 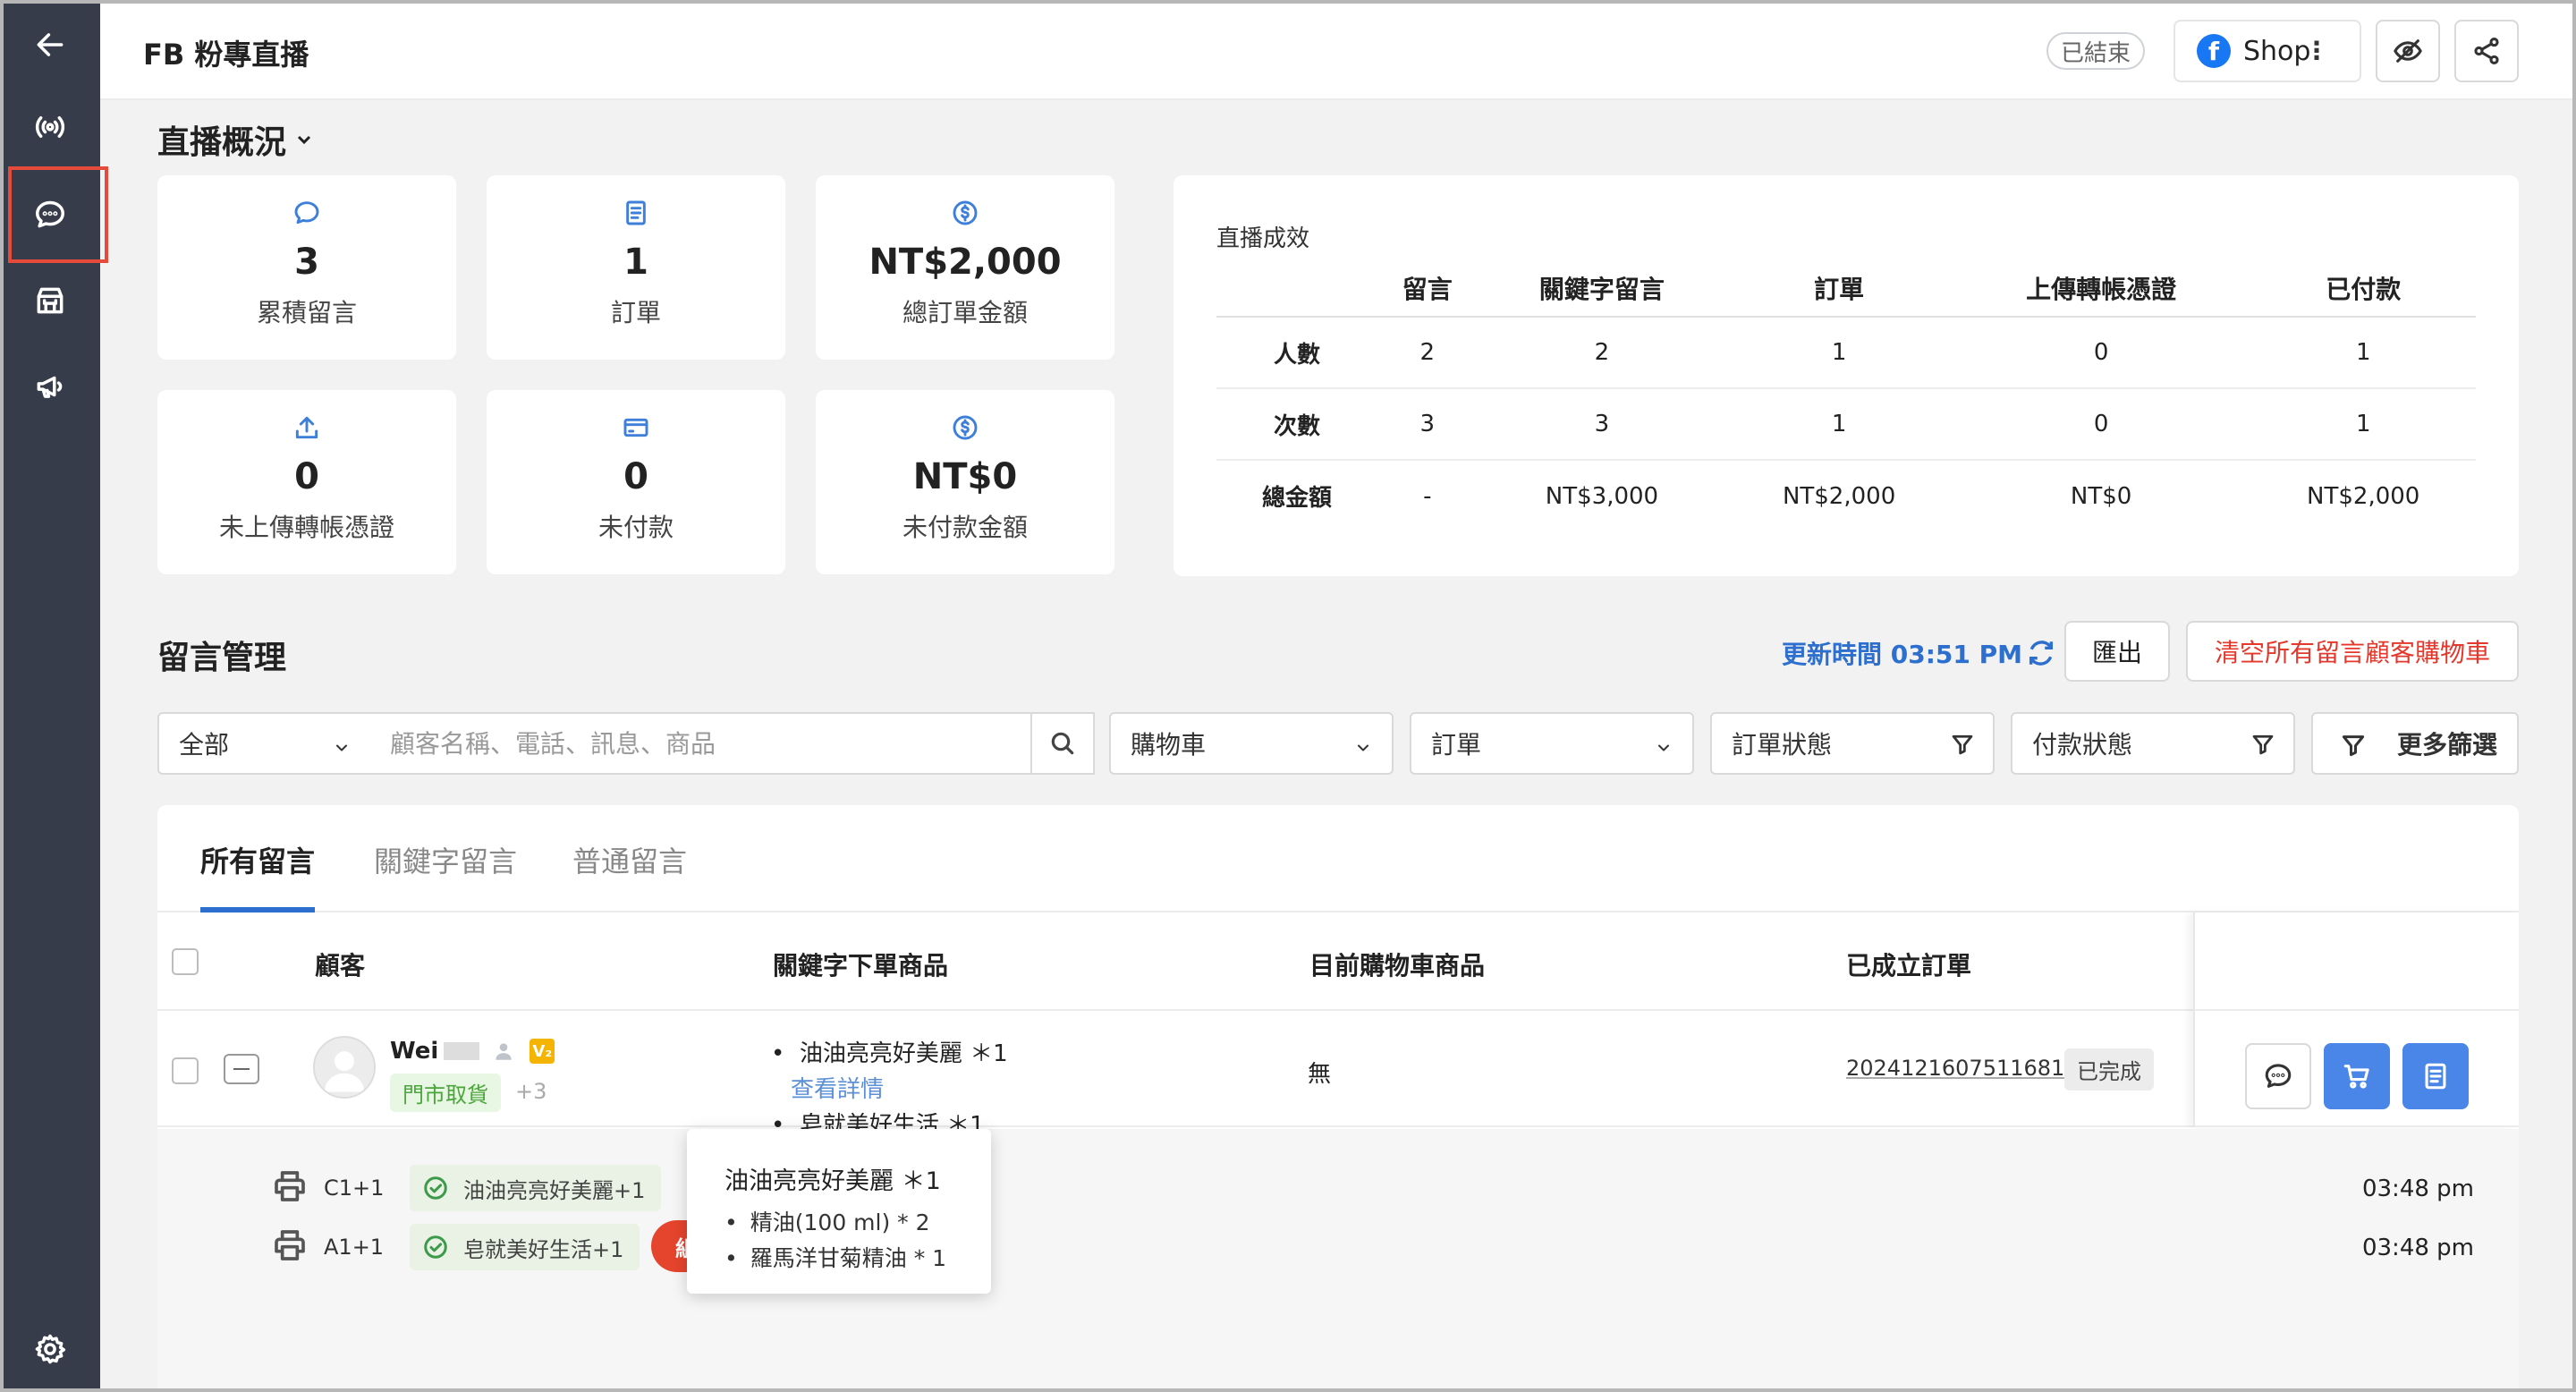 I want to click on upload-icon, so click(x=306, y=427).